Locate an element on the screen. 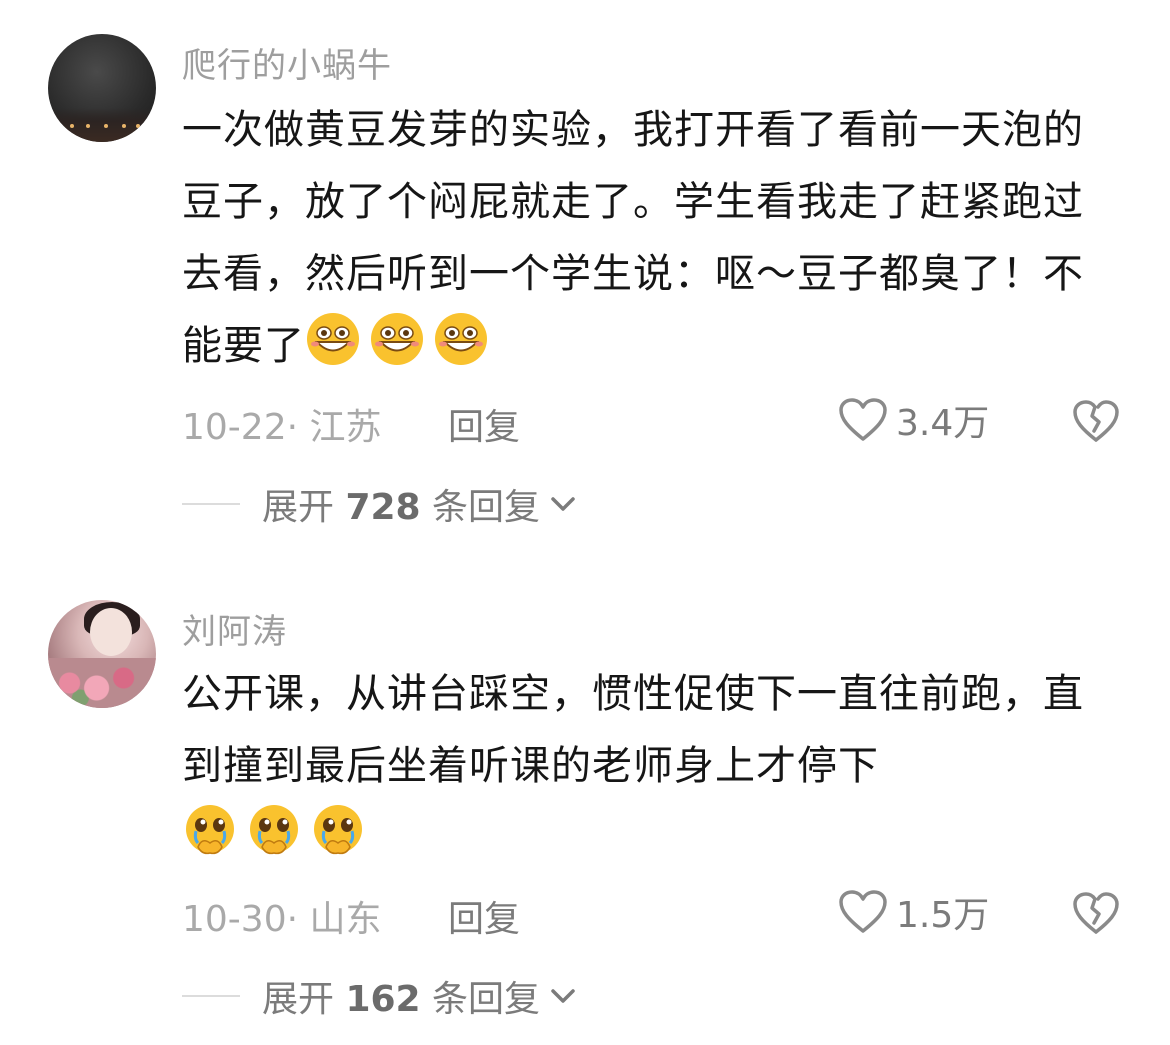 This screenshot has height=1045, width=1170. like-button: 1.5万 is located at coordinates (913, 912).